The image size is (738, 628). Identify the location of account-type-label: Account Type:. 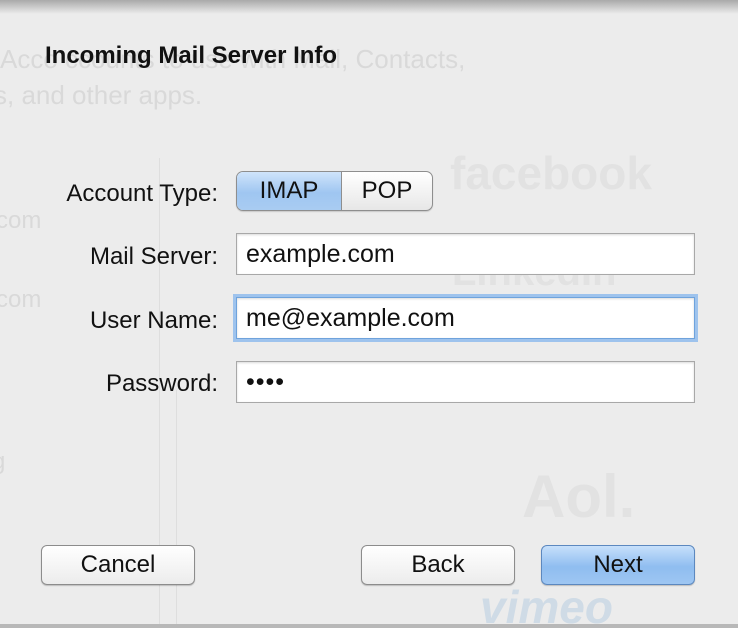
(142, 193).